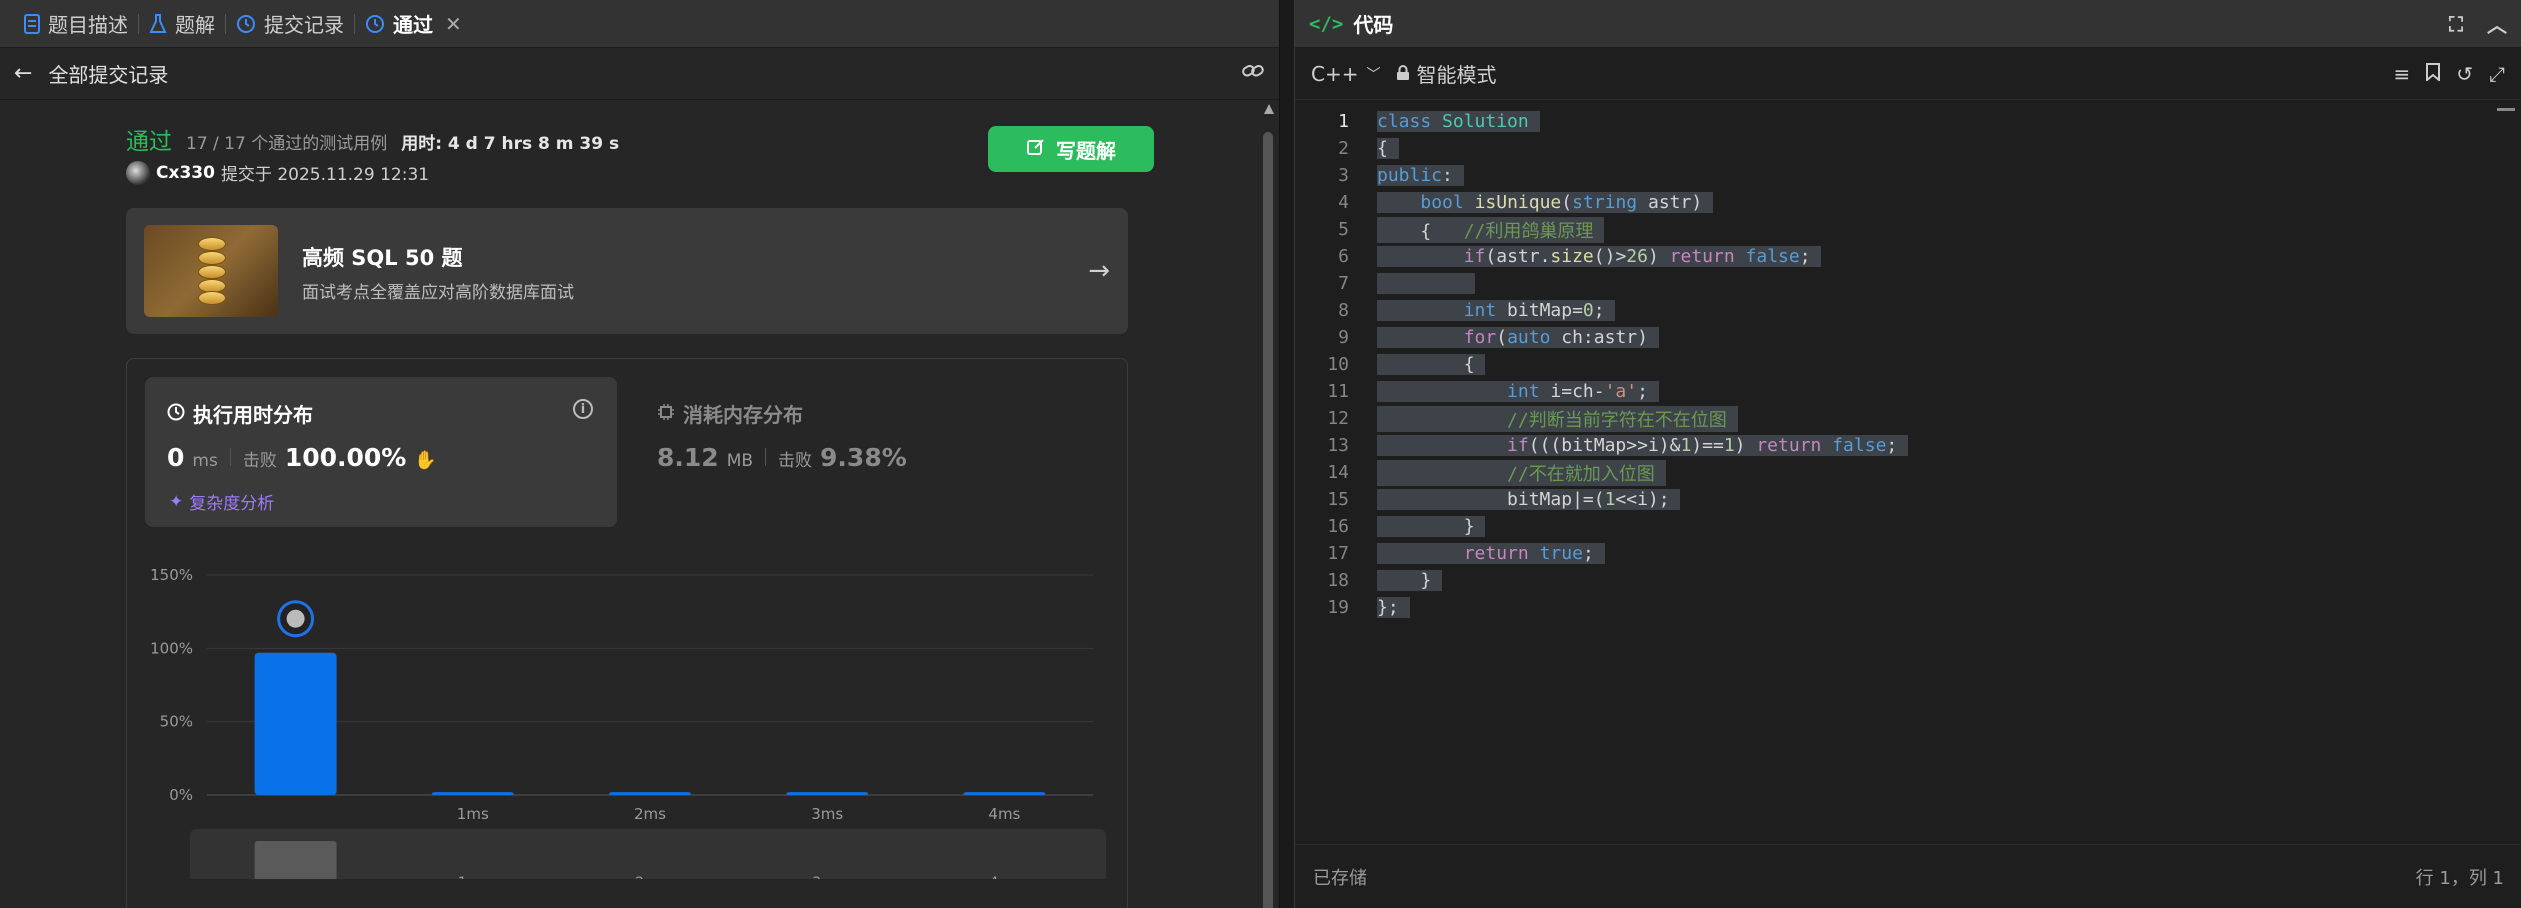 This screenshot has height=908, width=2521. I want to click on scrollbar-thumb, so click(2506, 109).